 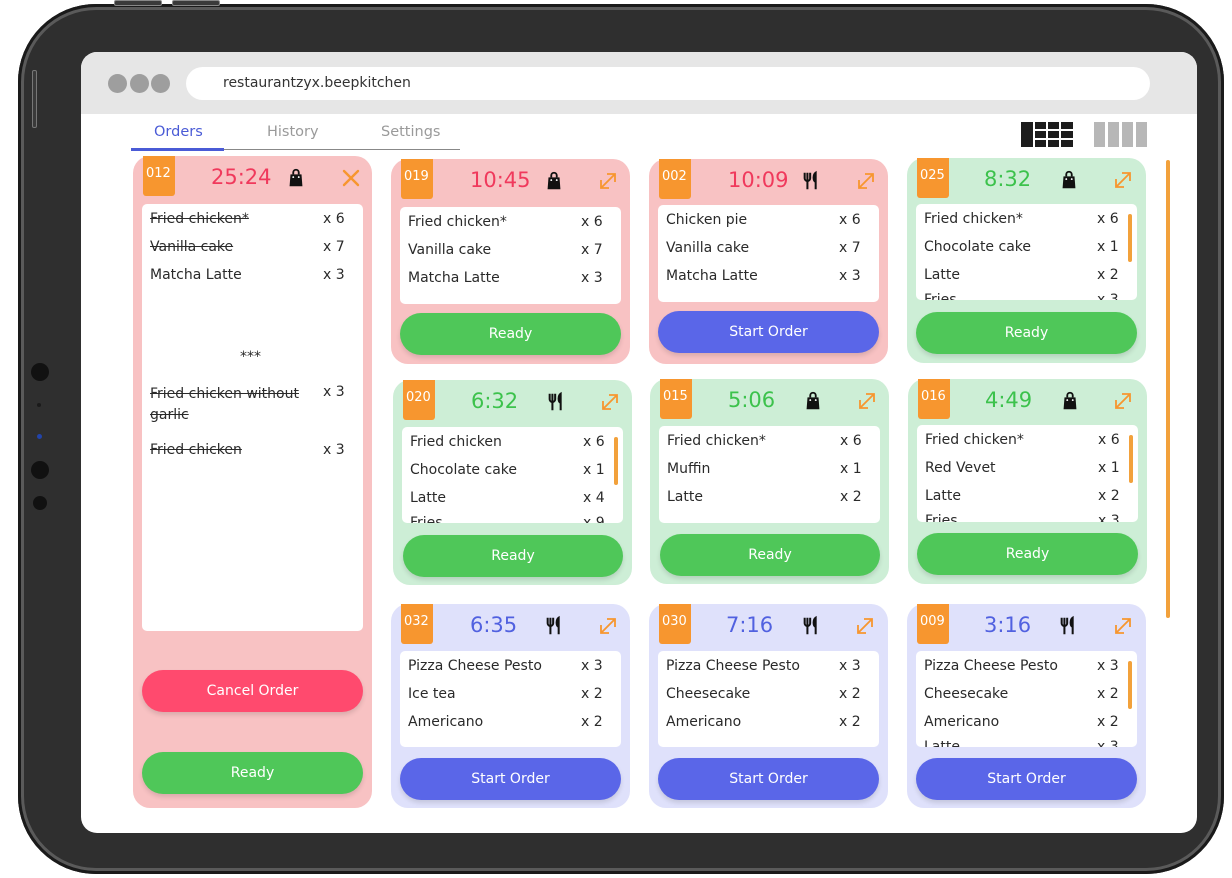 What do you see at coordinates (432, 694) in the screenshot?
I see `list-item: Ice tea` at bounding box center [432, 694].